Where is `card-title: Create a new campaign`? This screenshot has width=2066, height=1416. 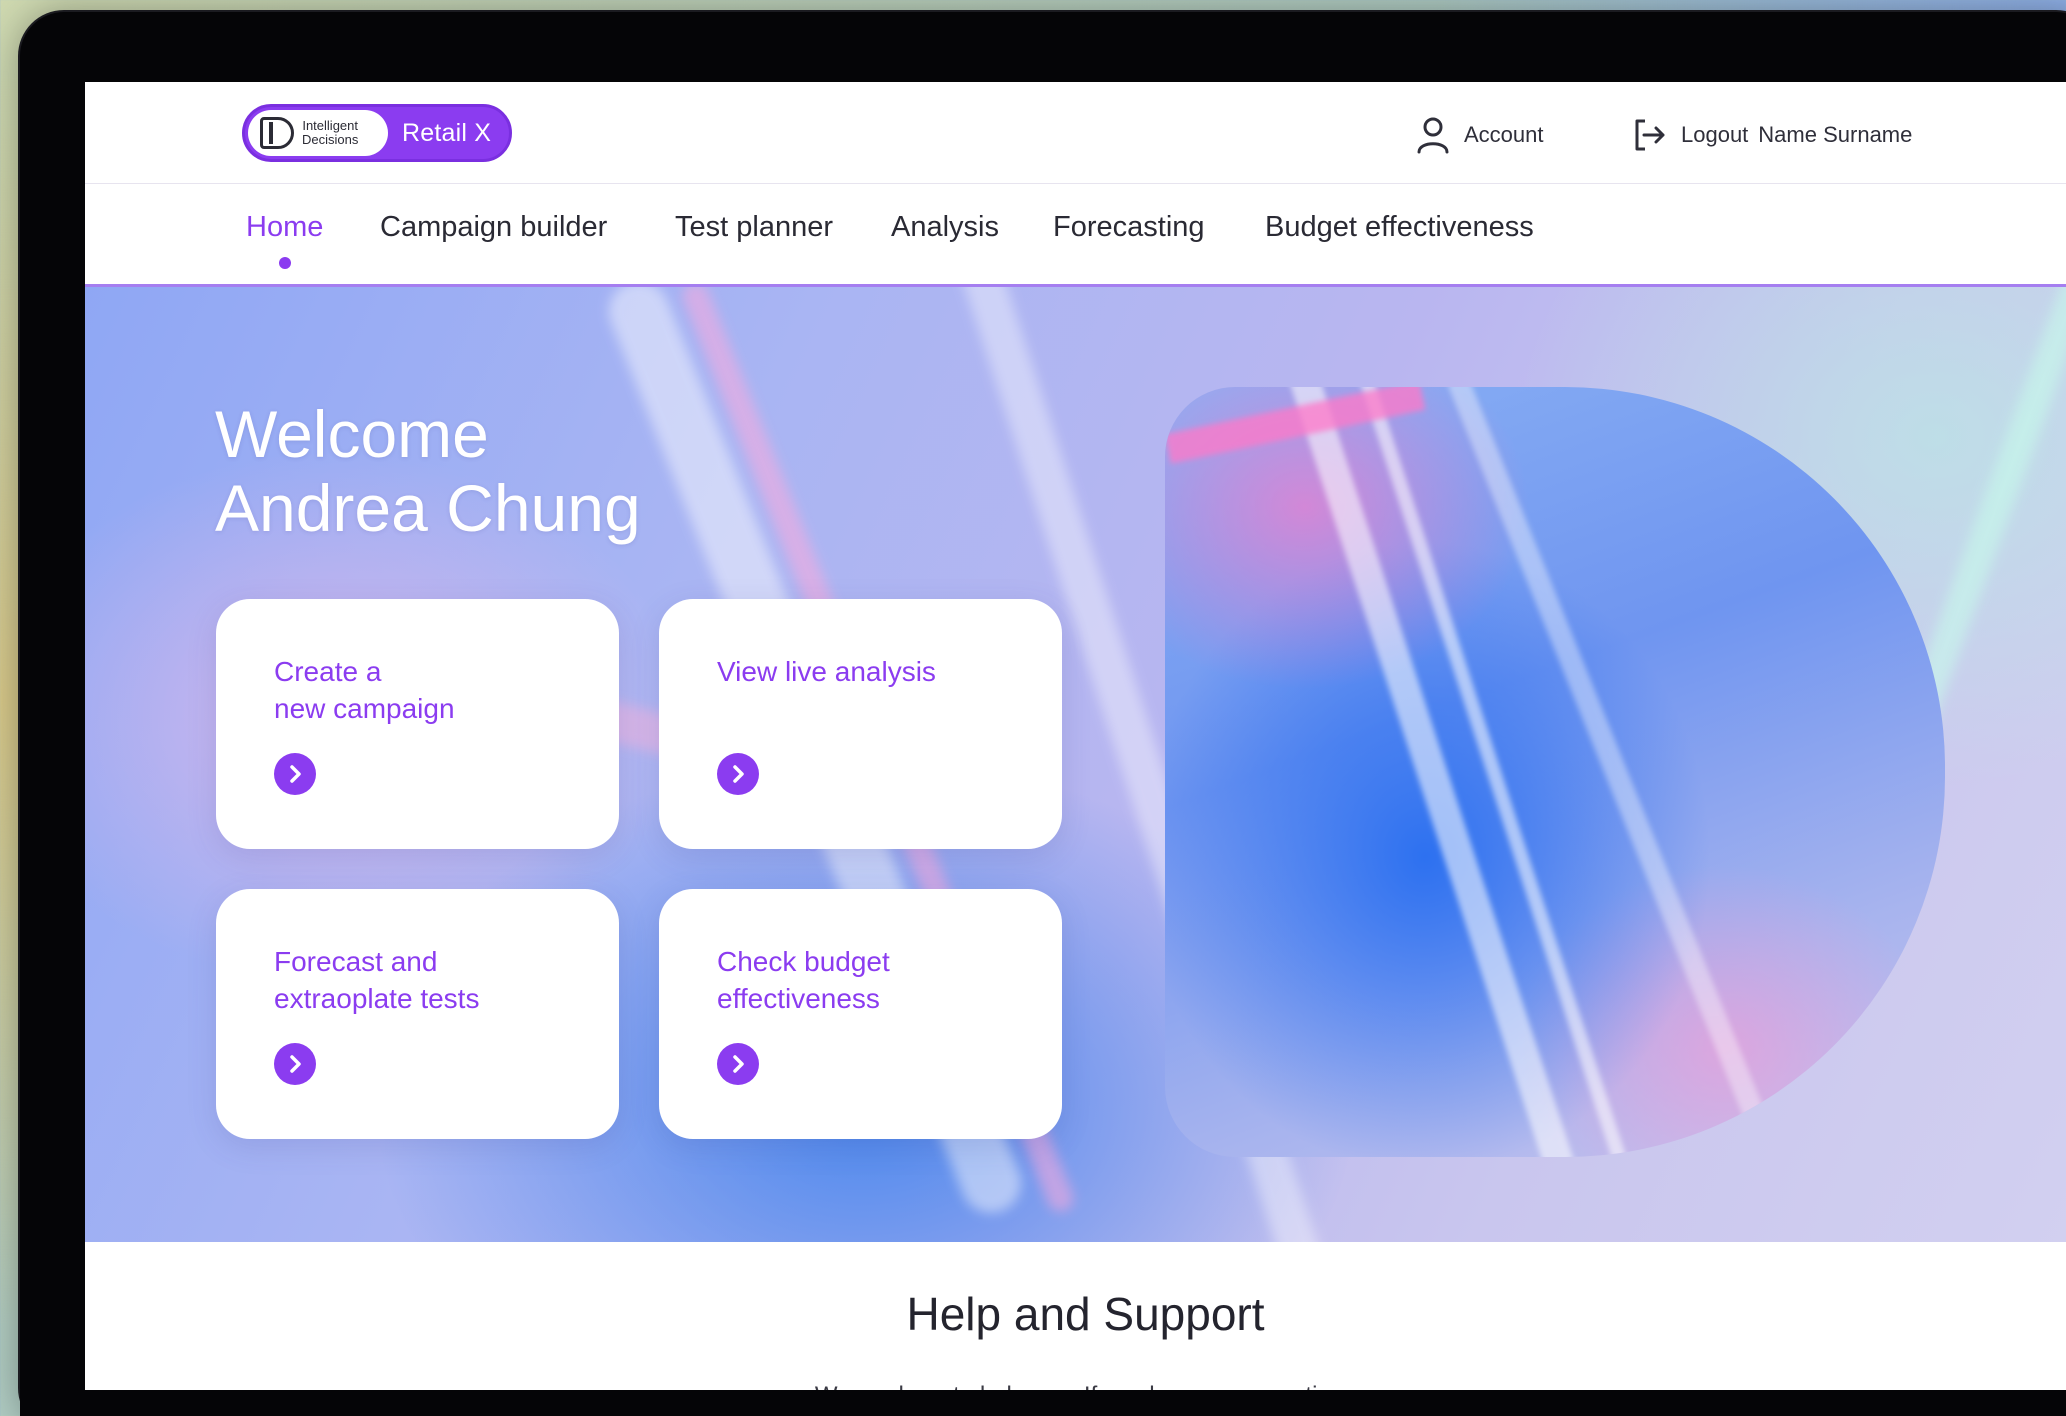
card-title: Create a new campaign is located at coordinates (364, 690).